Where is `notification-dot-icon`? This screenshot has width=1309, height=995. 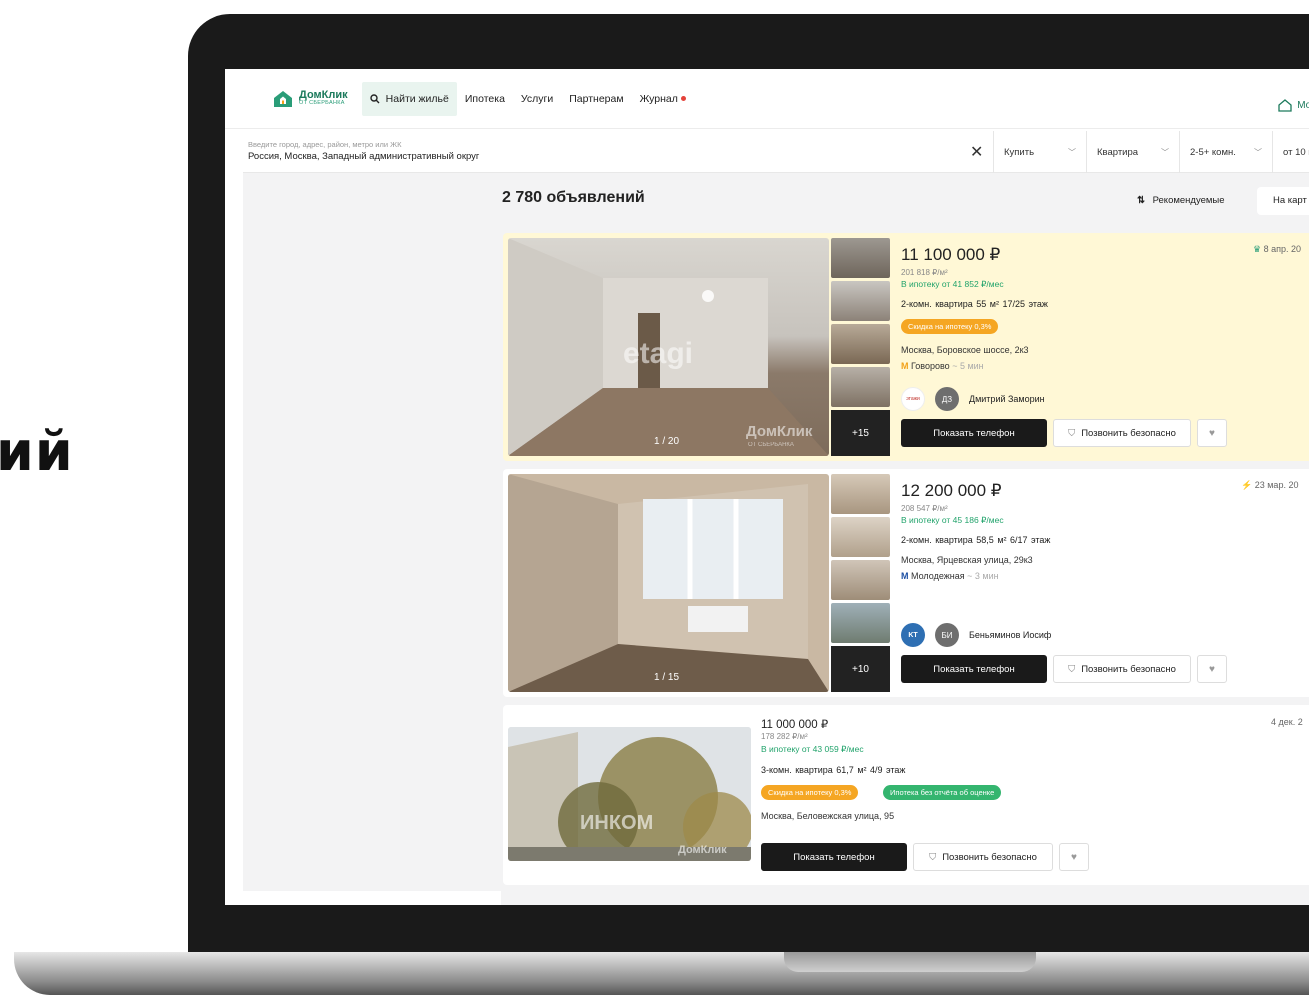 notification-dot-icon is located at coordinates (683, 98).